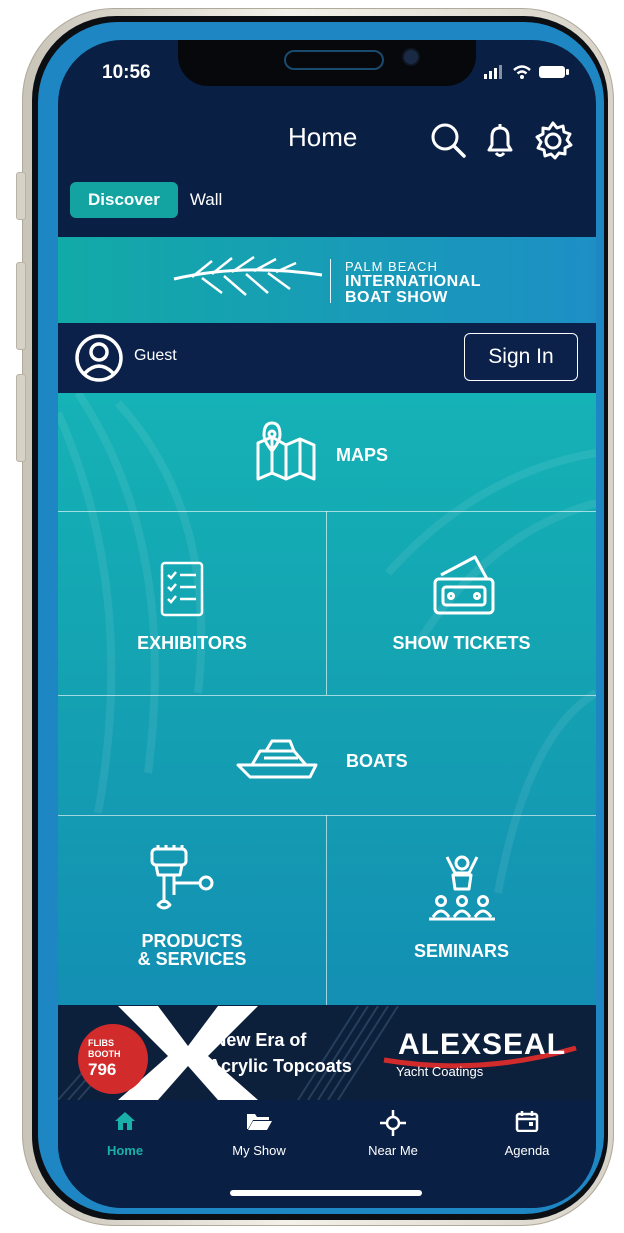 The width and height of the screenshot is (624, 1233). I want to click on tab-wall: Wall, so click(206, 200).